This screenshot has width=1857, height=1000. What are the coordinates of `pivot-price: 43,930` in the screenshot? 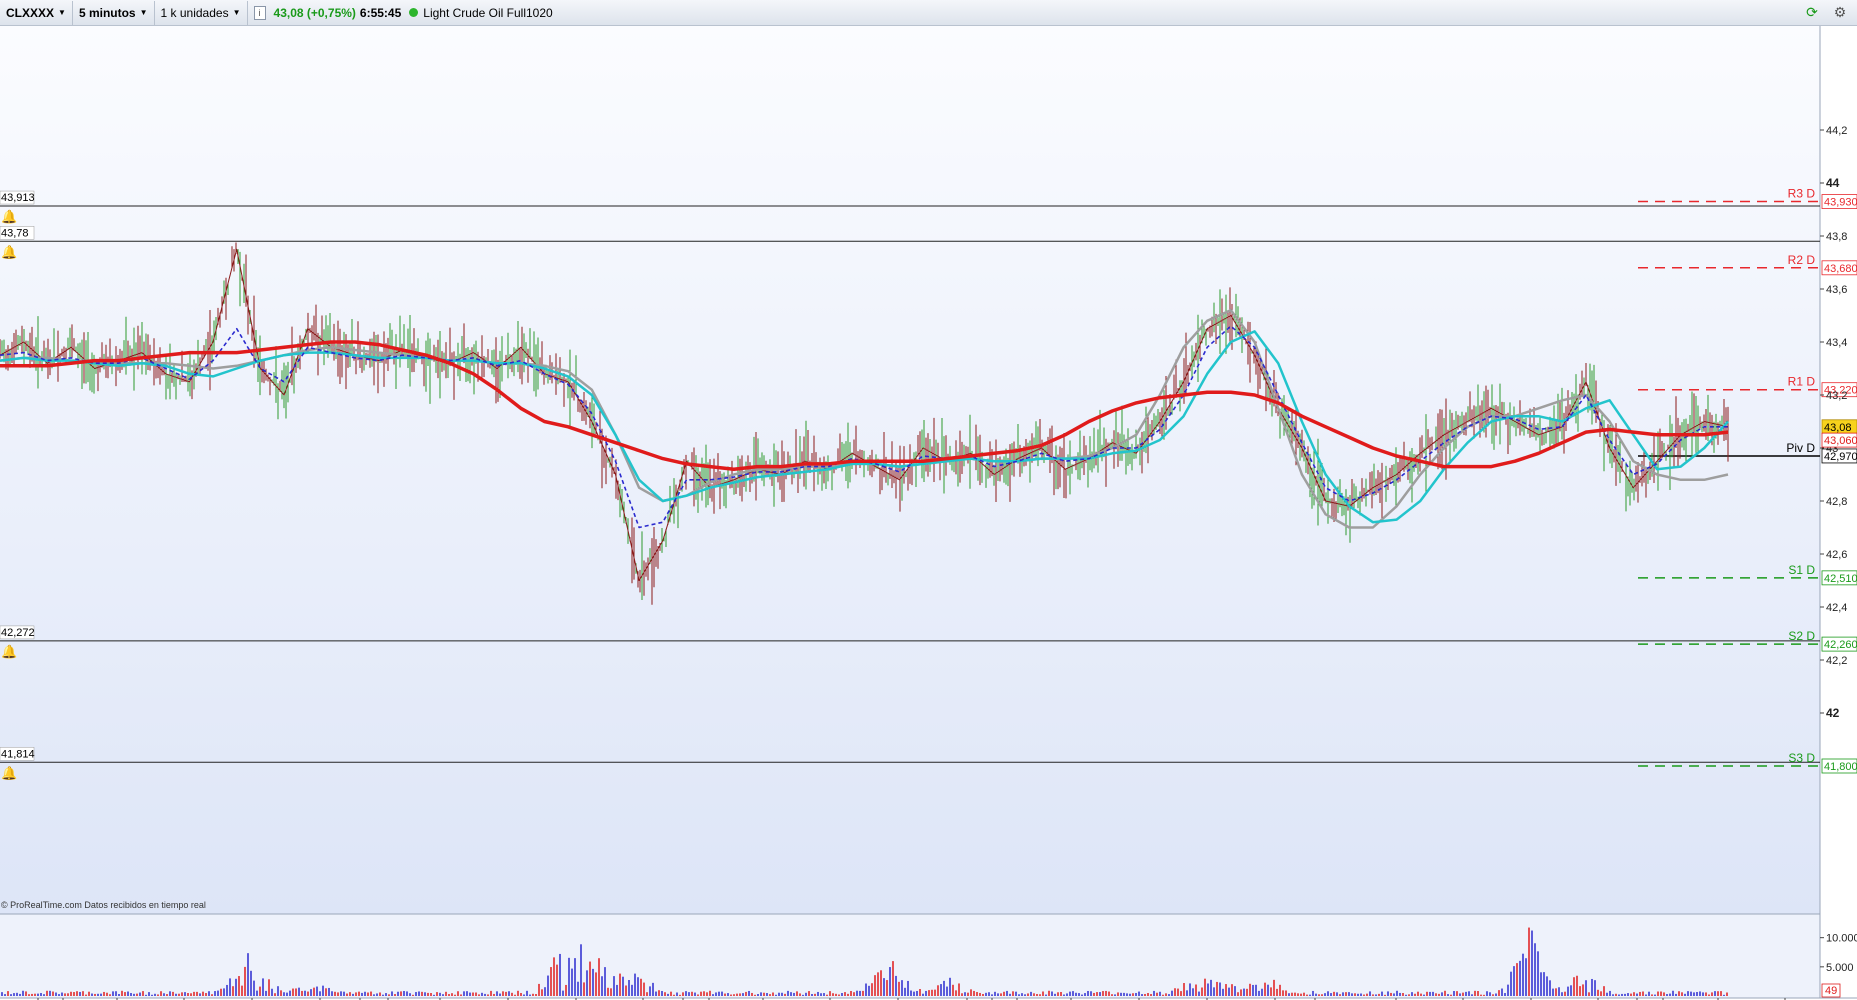 It's located at (1840, 203).